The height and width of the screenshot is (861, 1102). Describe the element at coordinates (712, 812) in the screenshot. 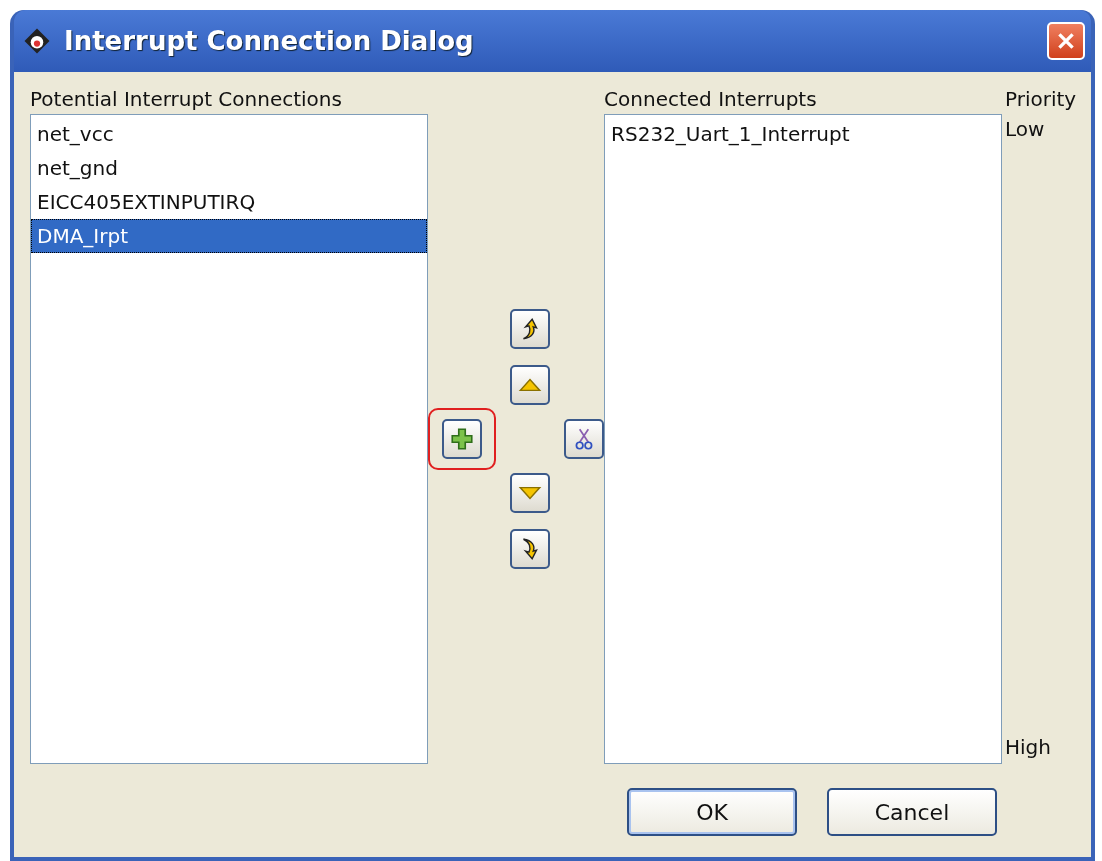

I see `dialog-button: OK` at that location.